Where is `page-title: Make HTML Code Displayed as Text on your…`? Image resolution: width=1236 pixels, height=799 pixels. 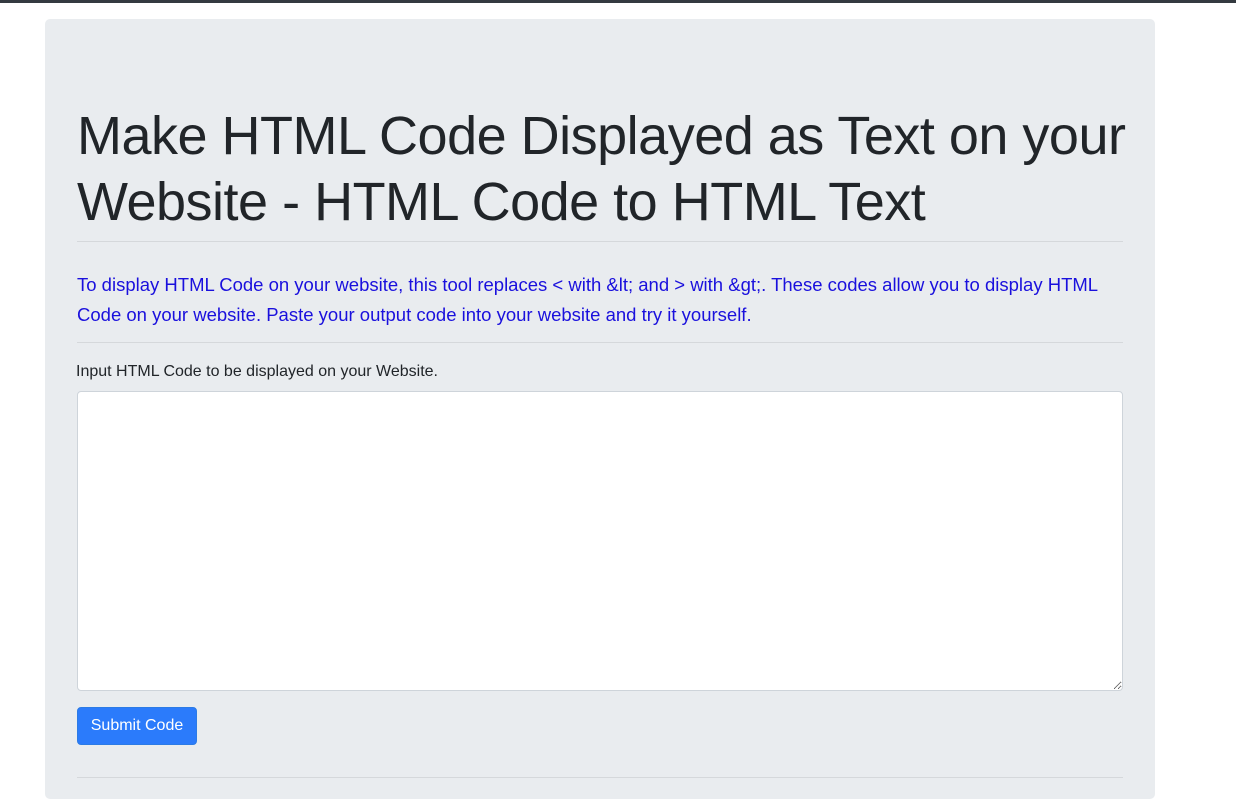
page-title: Make HTML Code Displayed as Text on your… is located at coordinates (601, 169).